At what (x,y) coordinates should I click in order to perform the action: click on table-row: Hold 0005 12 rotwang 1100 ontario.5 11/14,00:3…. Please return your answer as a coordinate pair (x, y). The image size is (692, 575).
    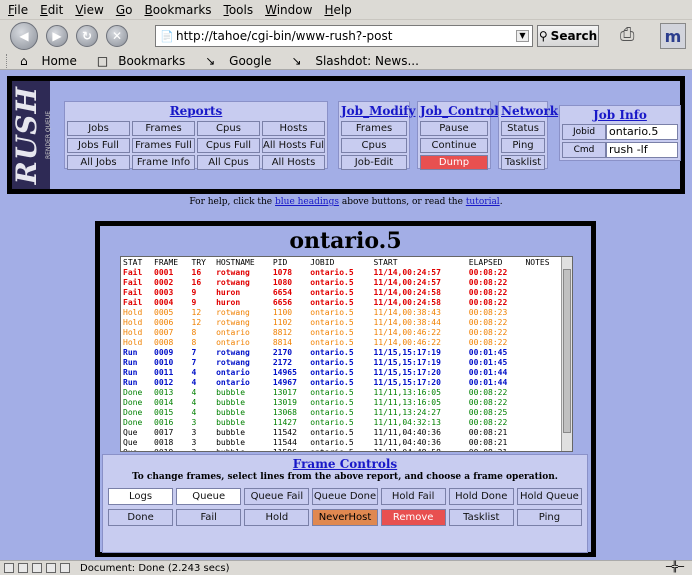
    Looking at the image, I should click on (341, 313).